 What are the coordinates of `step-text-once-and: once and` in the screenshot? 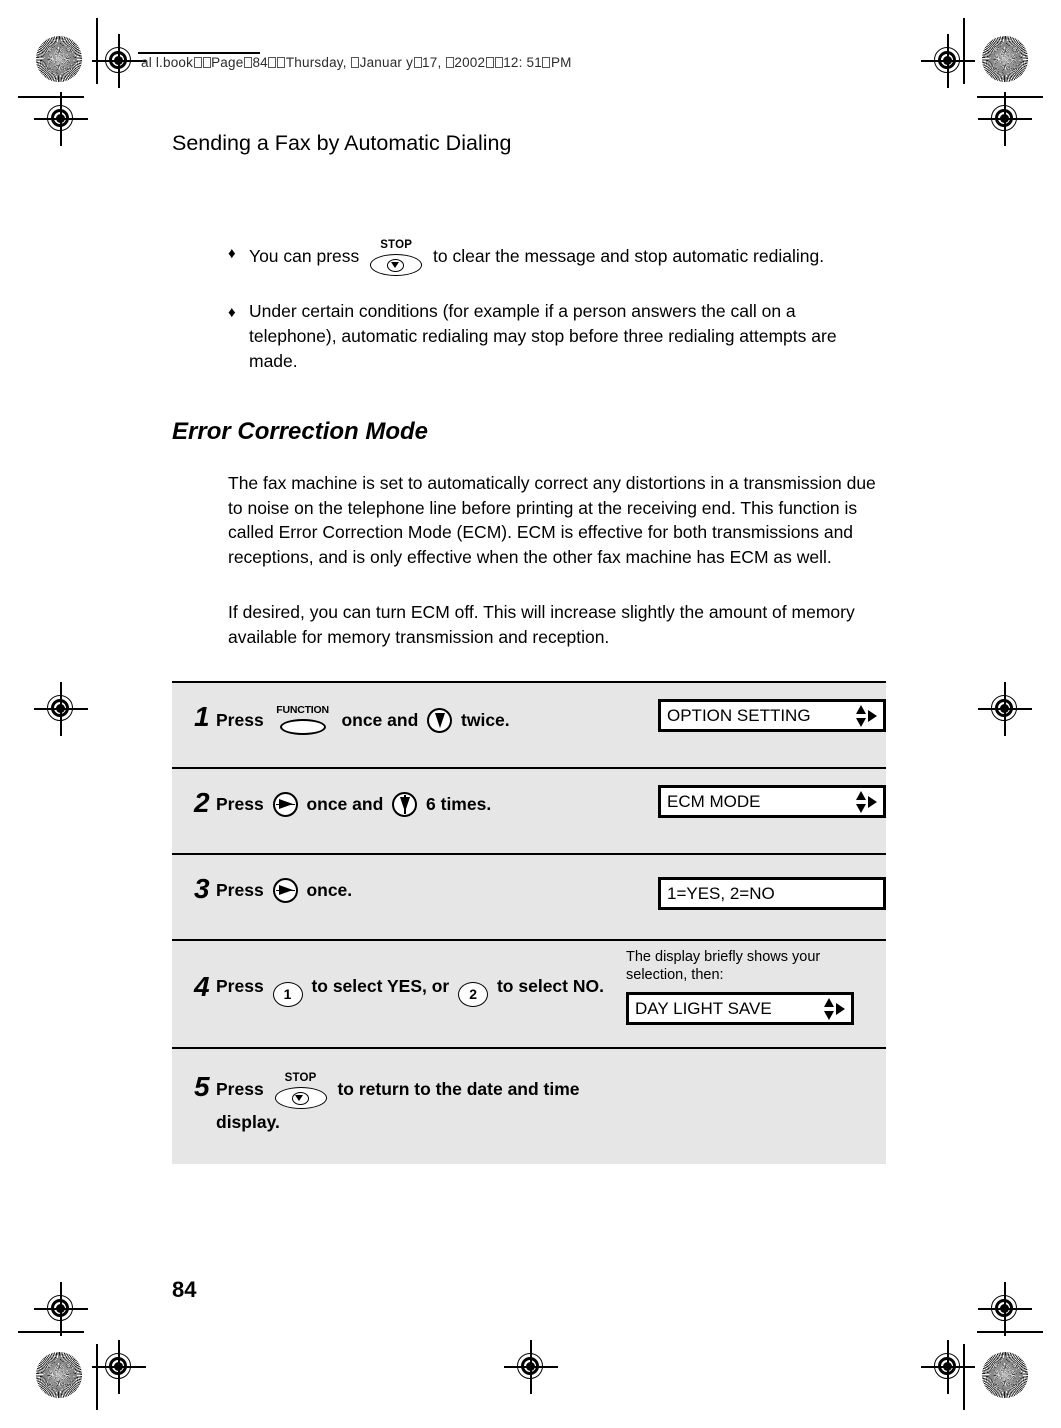 It's located at (345, 804).